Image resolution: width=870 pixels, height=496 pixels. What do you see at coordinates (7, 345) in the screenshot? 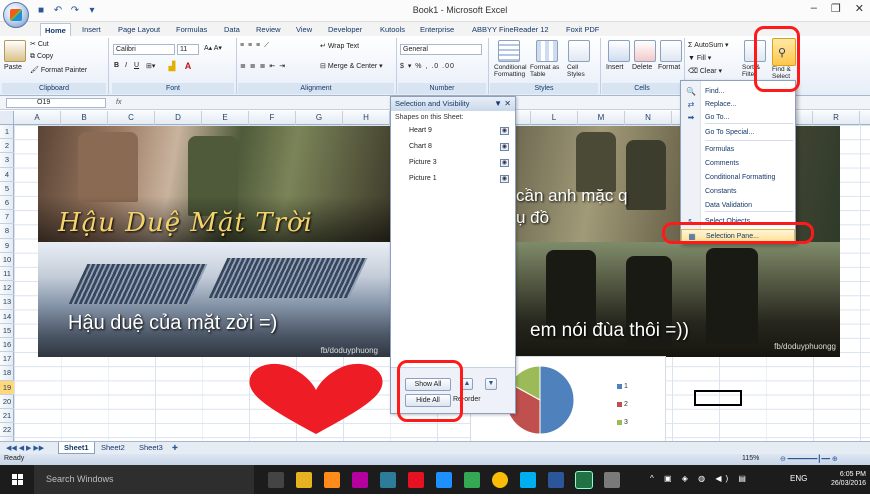
I see `row-header-16: 16` at bounding box center [7, 345].